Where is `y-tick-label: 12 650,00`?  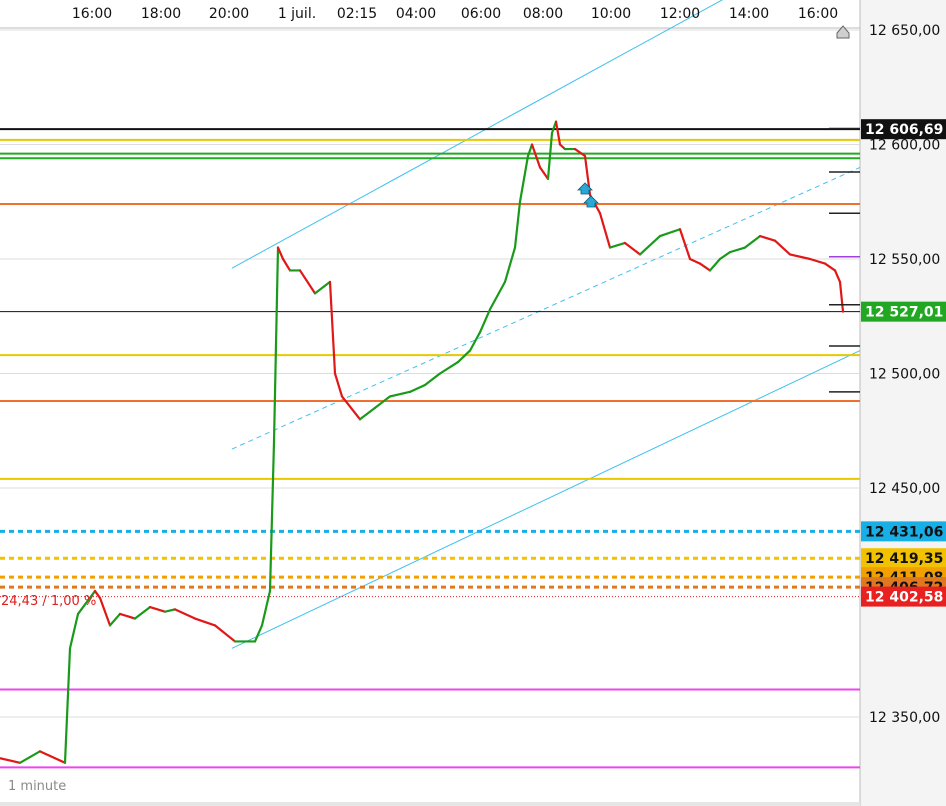 y-tick-label: 12 650,00 is located at coordinates (904, 31).